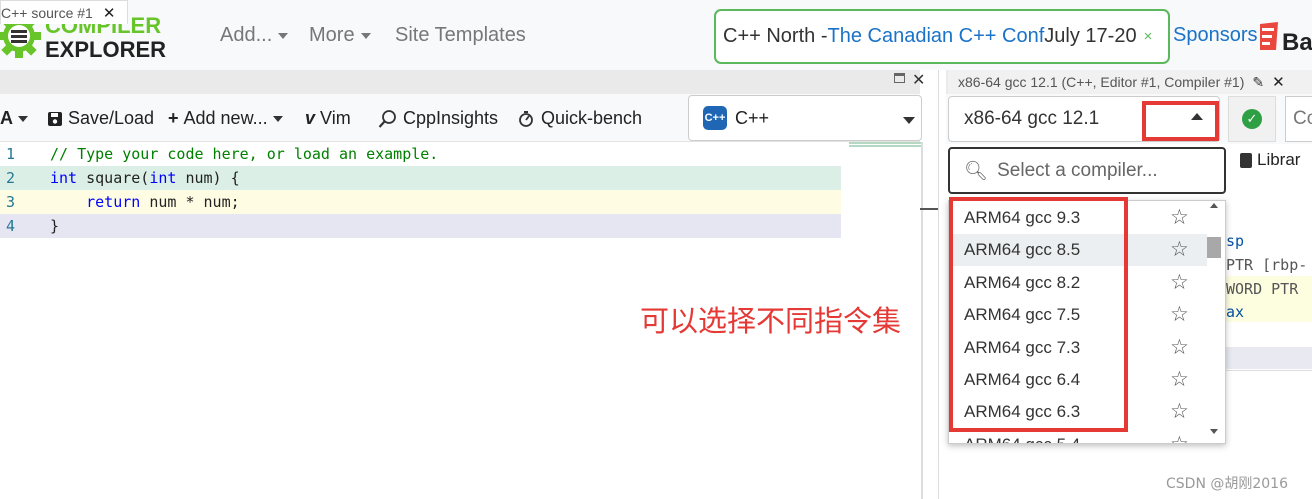 This screenshot has width=1312, height=499. What do you see at coordinates (11, 202) in the screenshot?
I see `line-number: 3` at bounding box center [11, 202].